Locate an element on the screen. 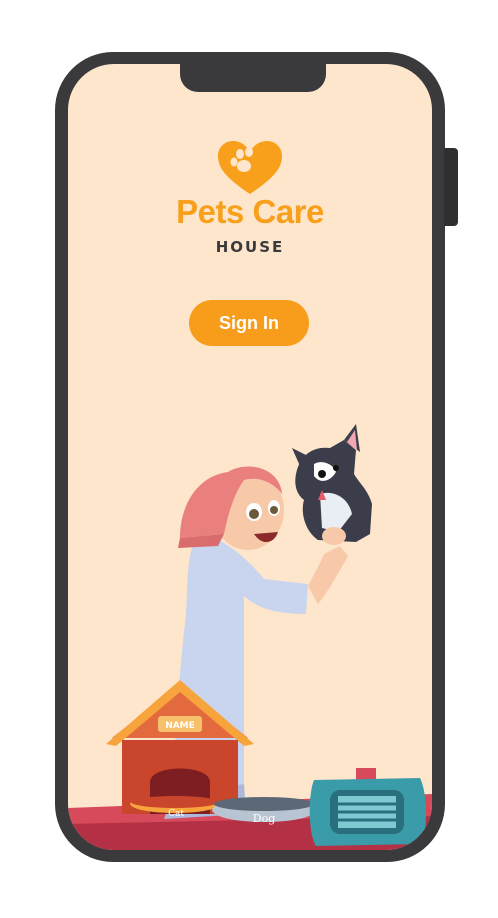 The width and height of the screenshot is (498, 918). dog-bowl-label: Dog is located at coordinates (264, 818).